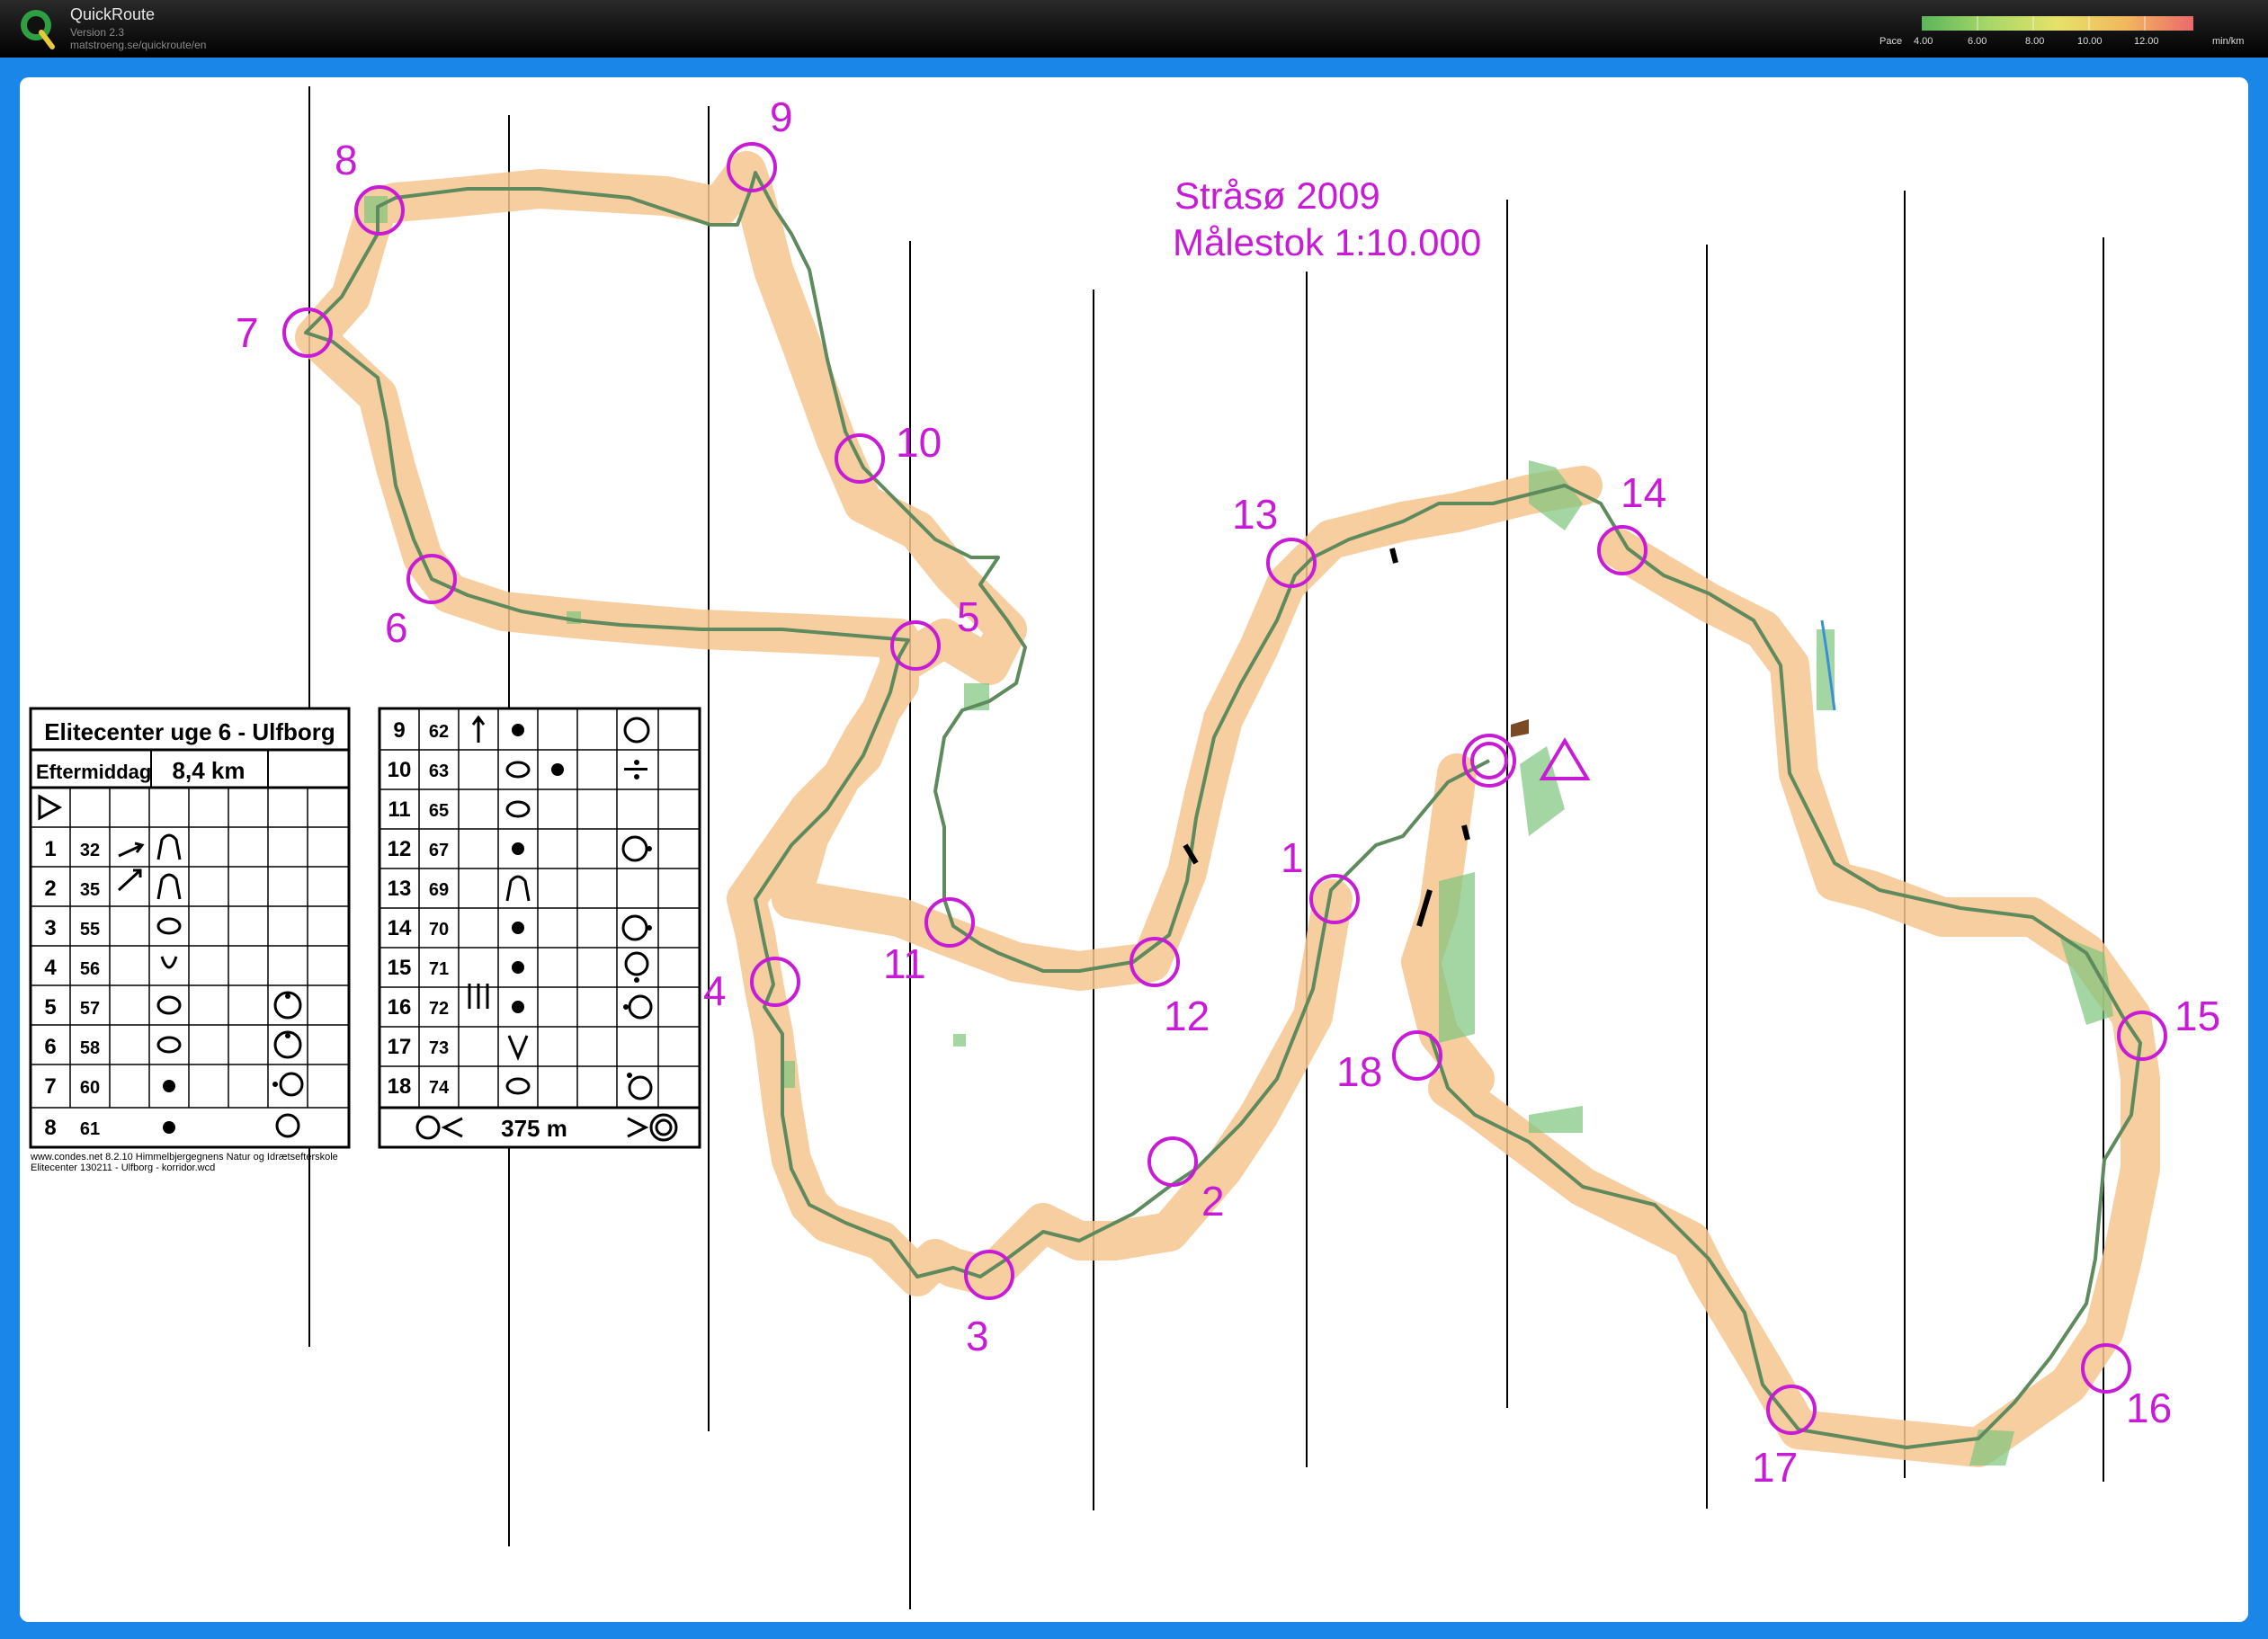 Image resolution: width=2268 pixels, height=1639 pixels. Describe the element at coordinates (38, 29) in the screenshot. I see `quickroute-logo-icon` at that location.